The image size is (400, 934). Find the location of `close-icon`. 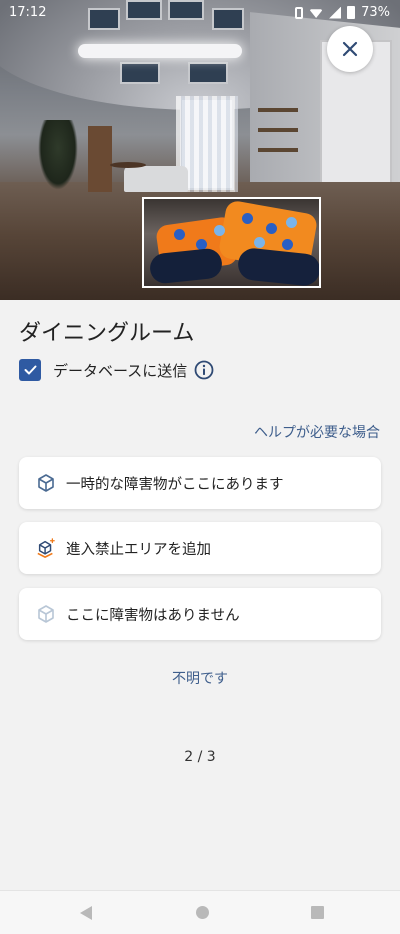

close-icon is located at coordinates (350, 49).